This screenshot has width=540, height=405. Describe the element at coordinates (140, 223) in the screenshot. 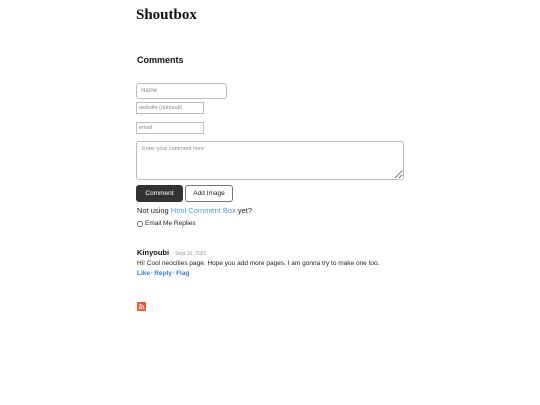

I see `email-replies-checkbox` at that location.